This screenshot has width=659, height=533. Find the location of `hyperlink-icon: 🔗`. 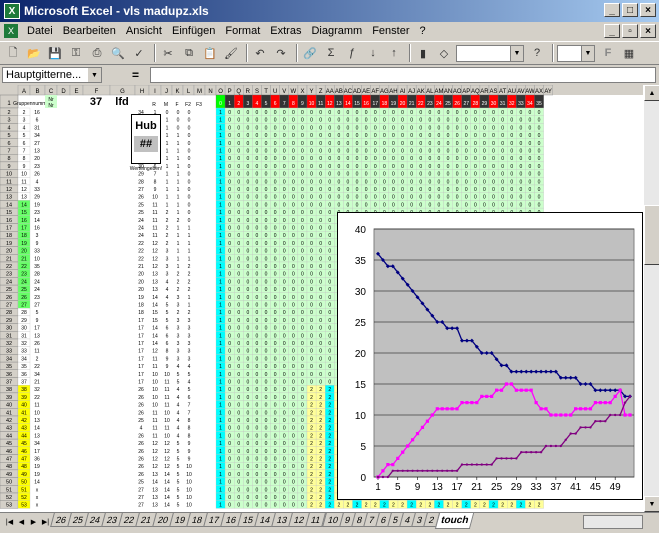

hyperlink-icon: 🔗 is located at coordinates (310, 53).